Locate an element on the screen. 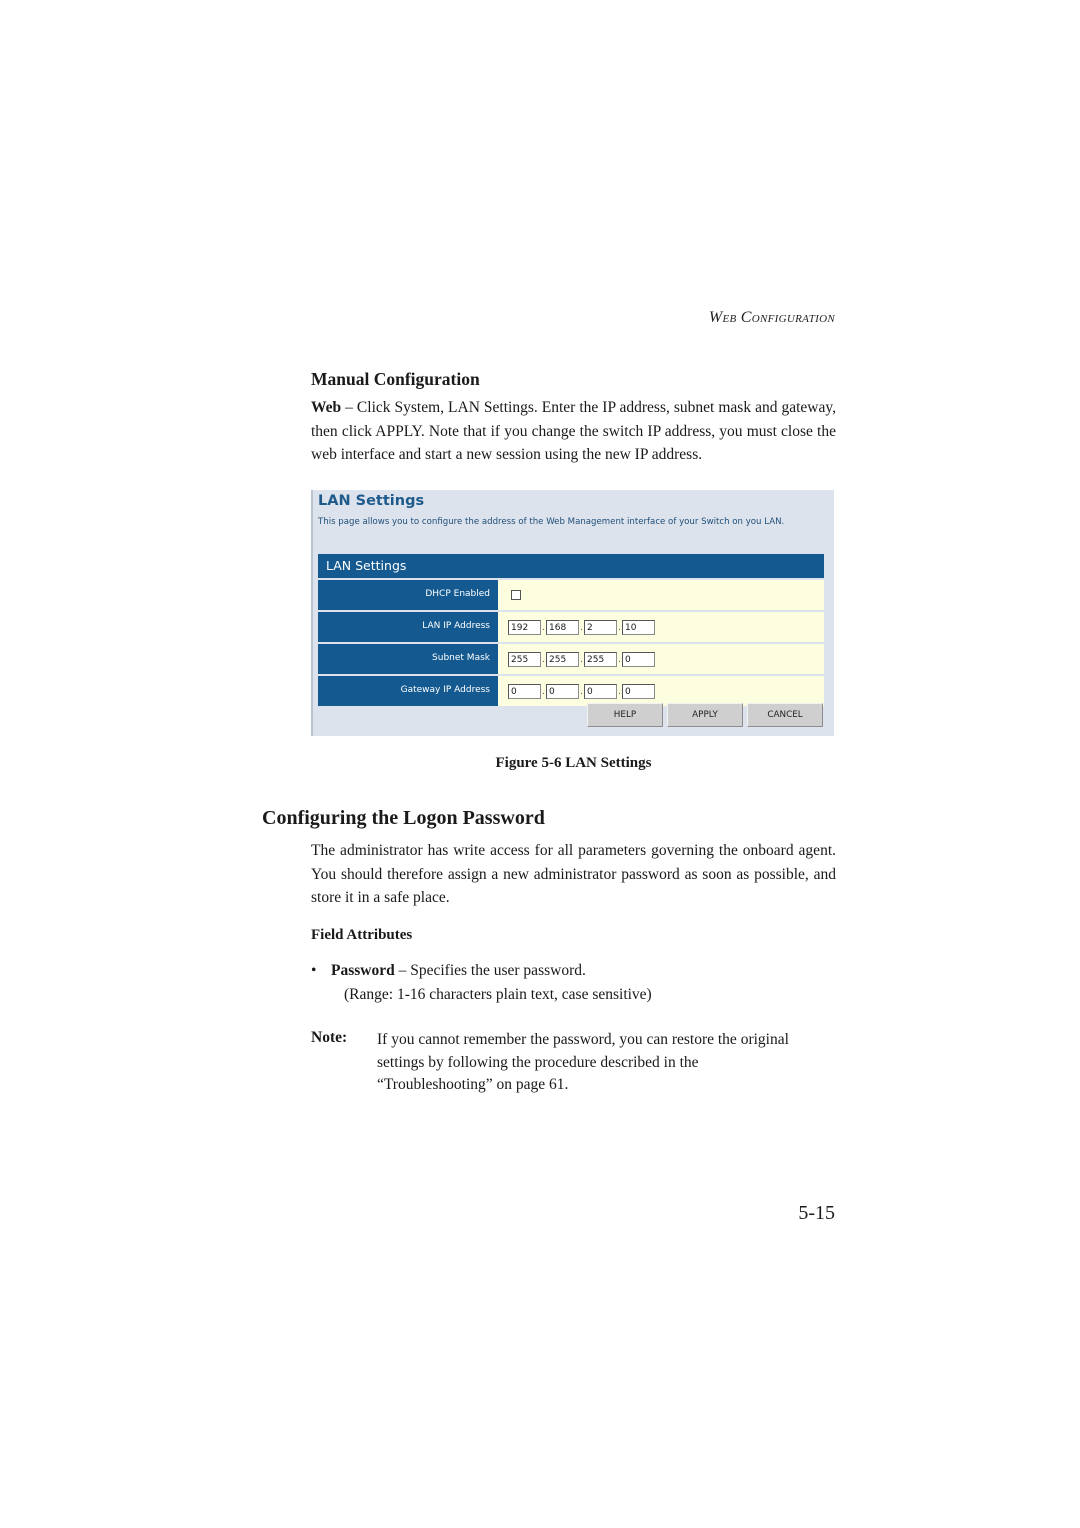 Image resolution: width=1080 pixels, height=1528 pixels. table-row-gateway: Gateway IP Address 0. 0. 0. 0 is located at coordinates (571, 690).